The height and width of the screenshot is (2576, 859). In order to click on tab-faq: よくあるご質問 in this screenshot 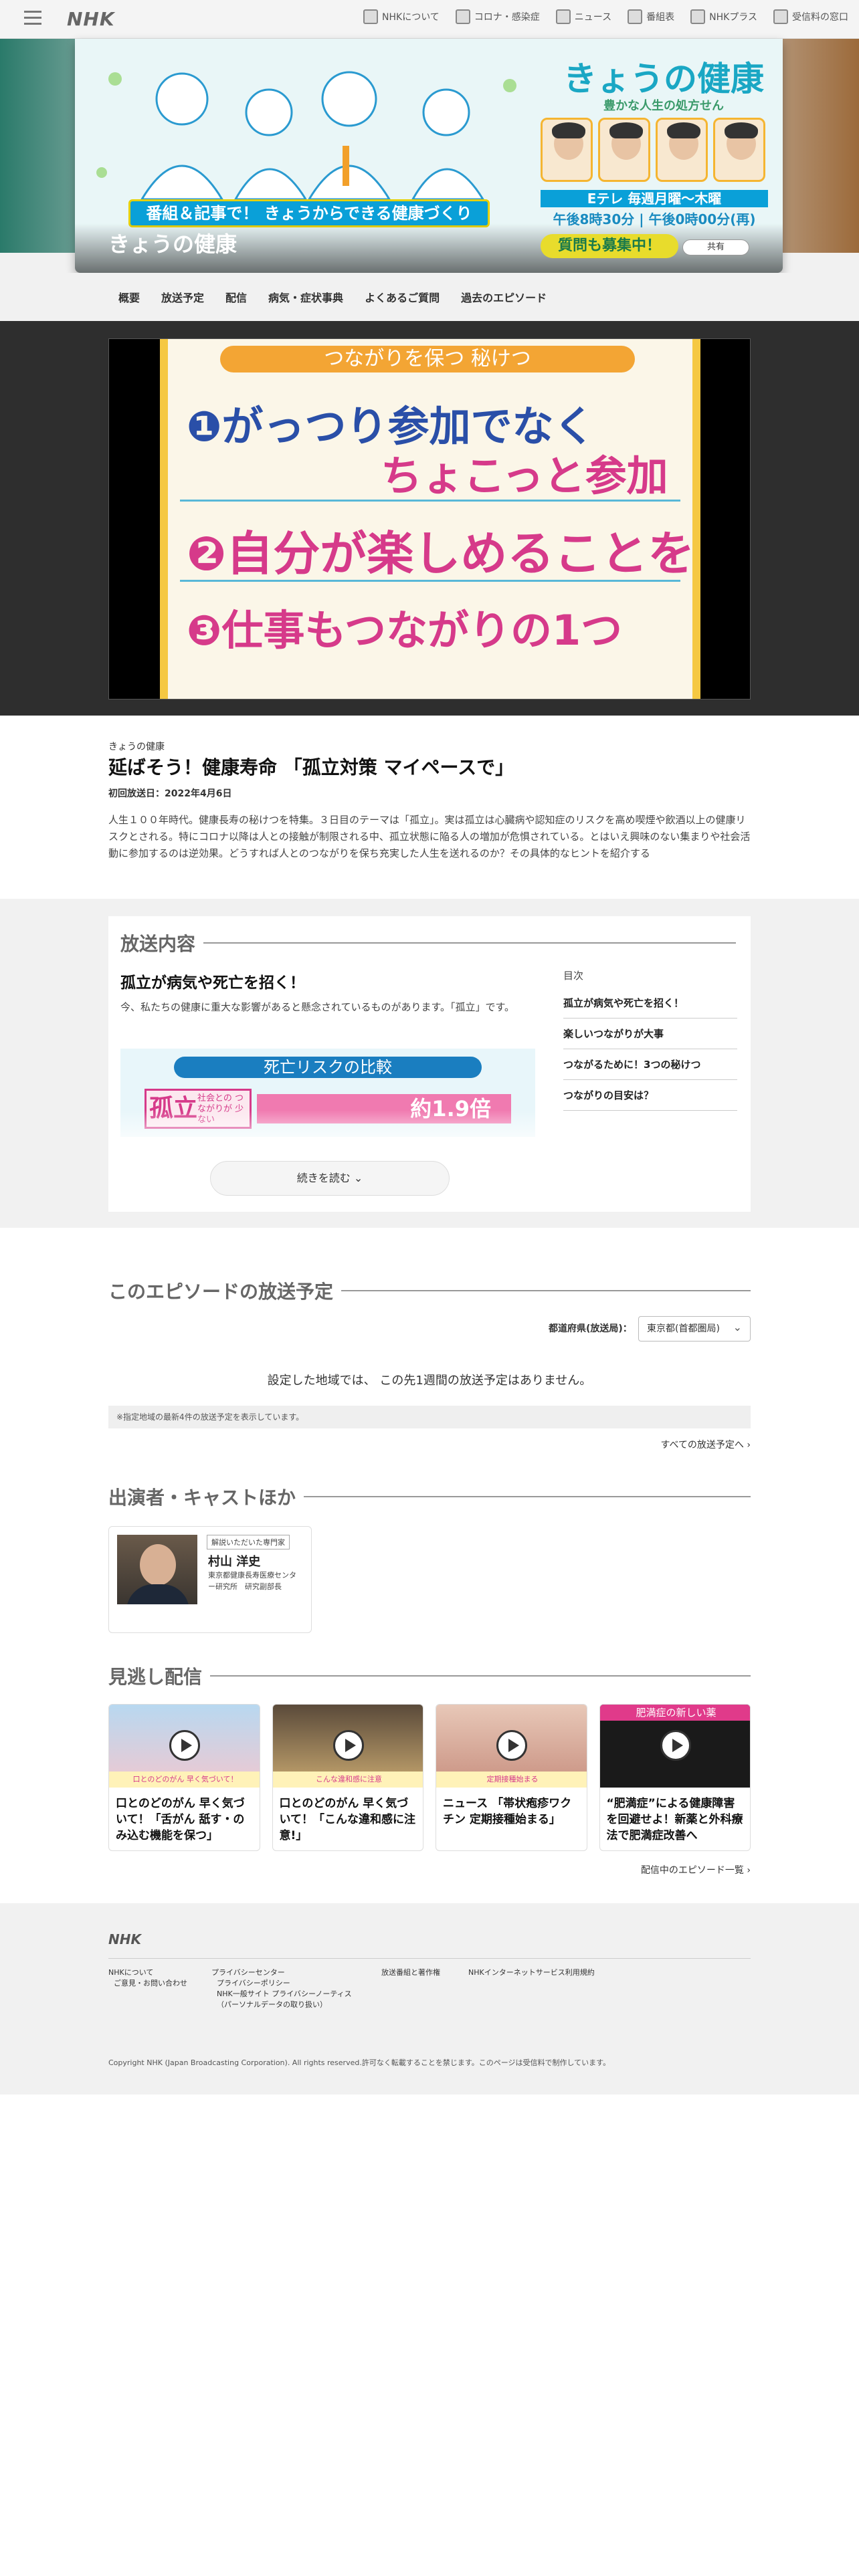, I will do `click(402, 297)`.